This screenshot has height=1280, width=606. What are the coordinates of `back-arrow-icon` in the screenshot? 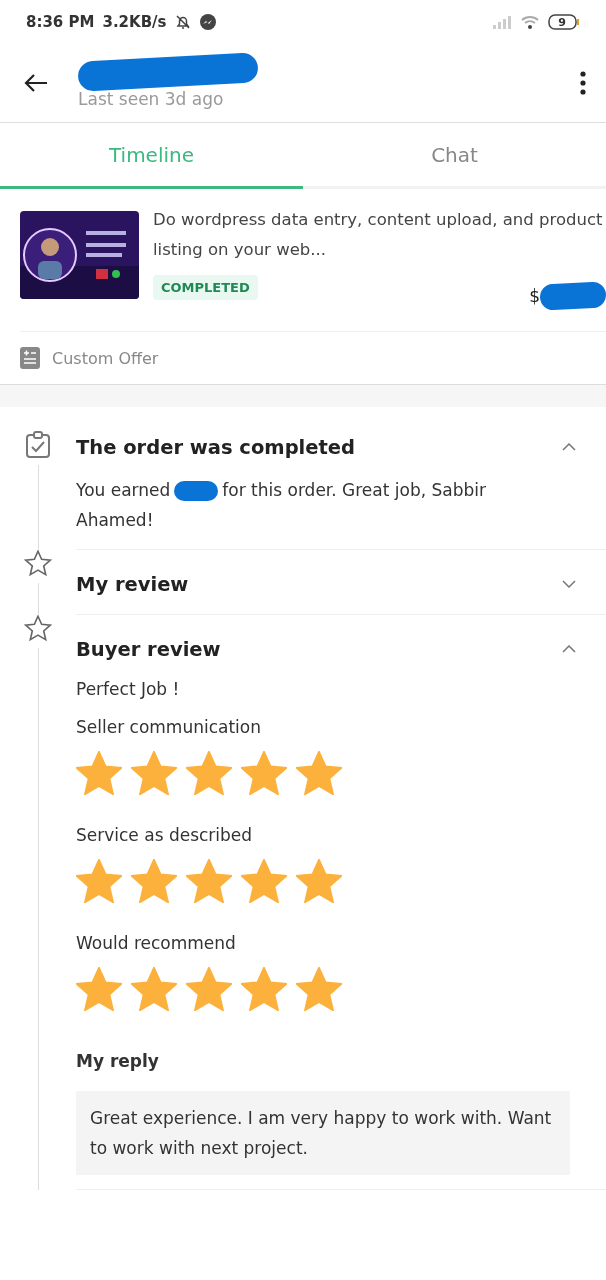 It's located at (36, 83).